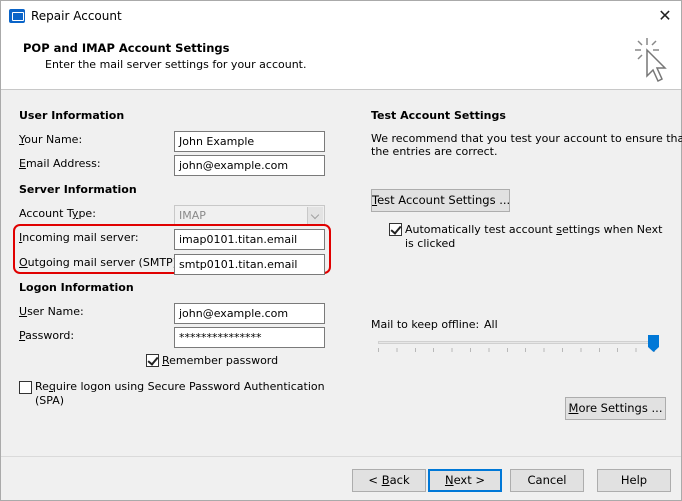 Image resolution: width=682 pixels, height=501 pixels. What do you see at coordinates (653, 343) in the screenshot?
I see `mail-offline-slider-thumb` at bounding box center [653, 343].